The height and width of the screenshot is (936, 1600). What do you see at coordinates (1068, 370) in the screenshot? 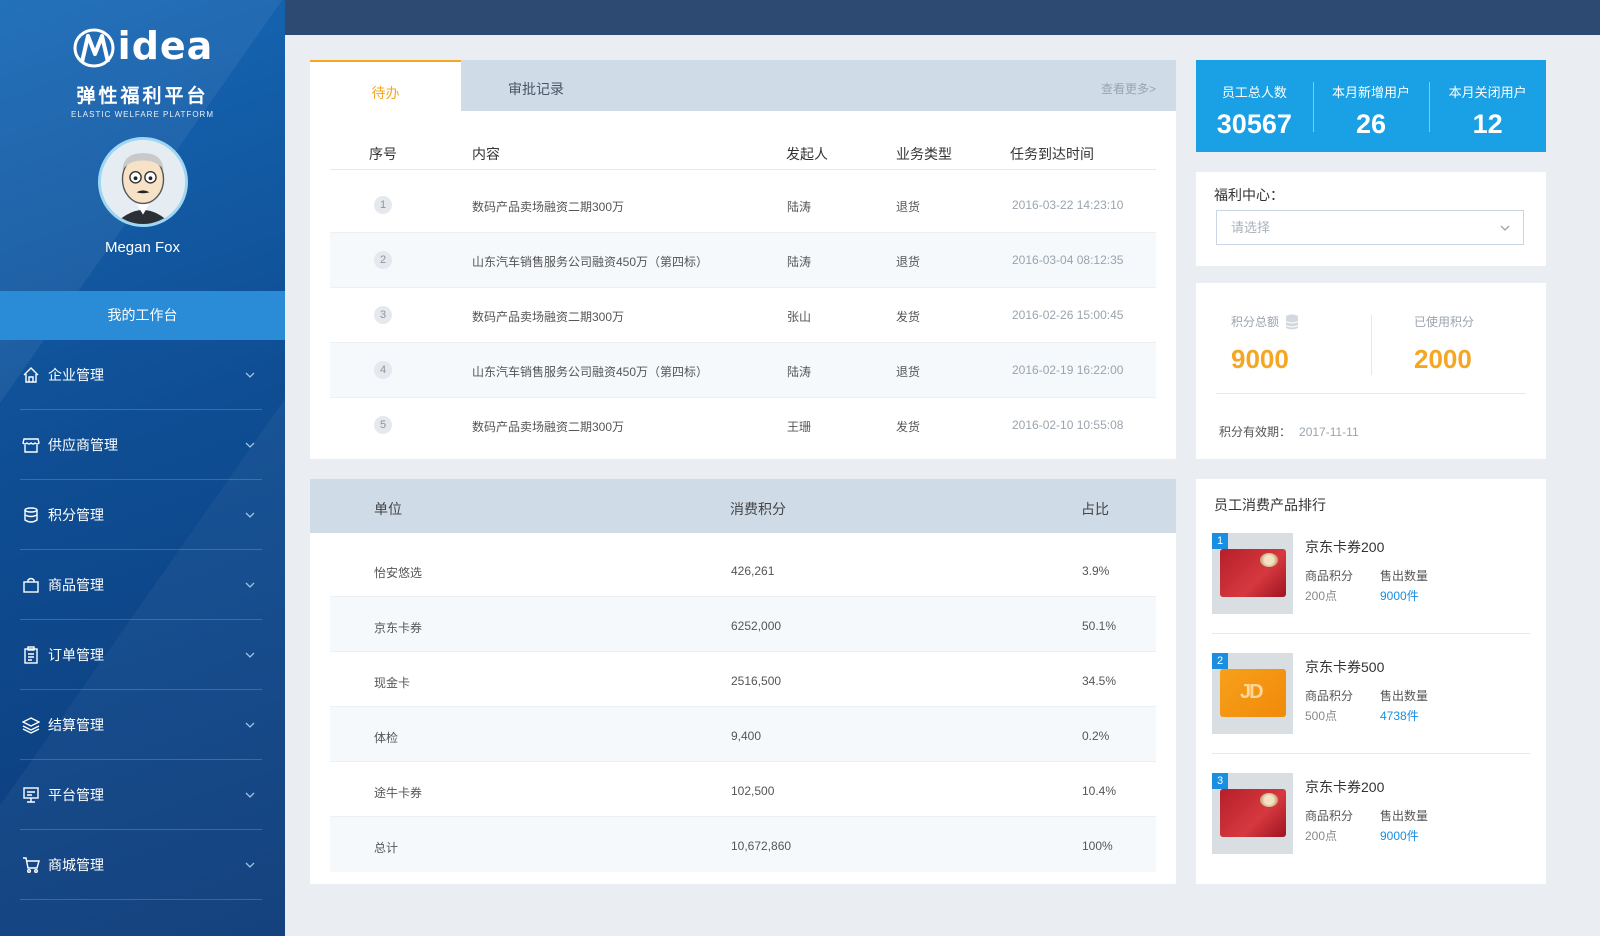
I see `row-time: 2016-02-19 16:22:00` at bounding box center [1068, 370].